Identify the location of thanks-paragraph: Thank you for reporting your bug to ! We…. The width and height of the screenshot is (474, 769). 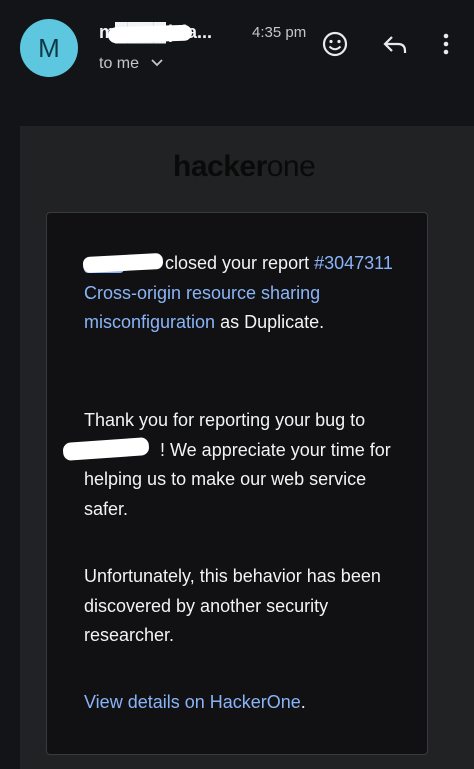
(237, 464).